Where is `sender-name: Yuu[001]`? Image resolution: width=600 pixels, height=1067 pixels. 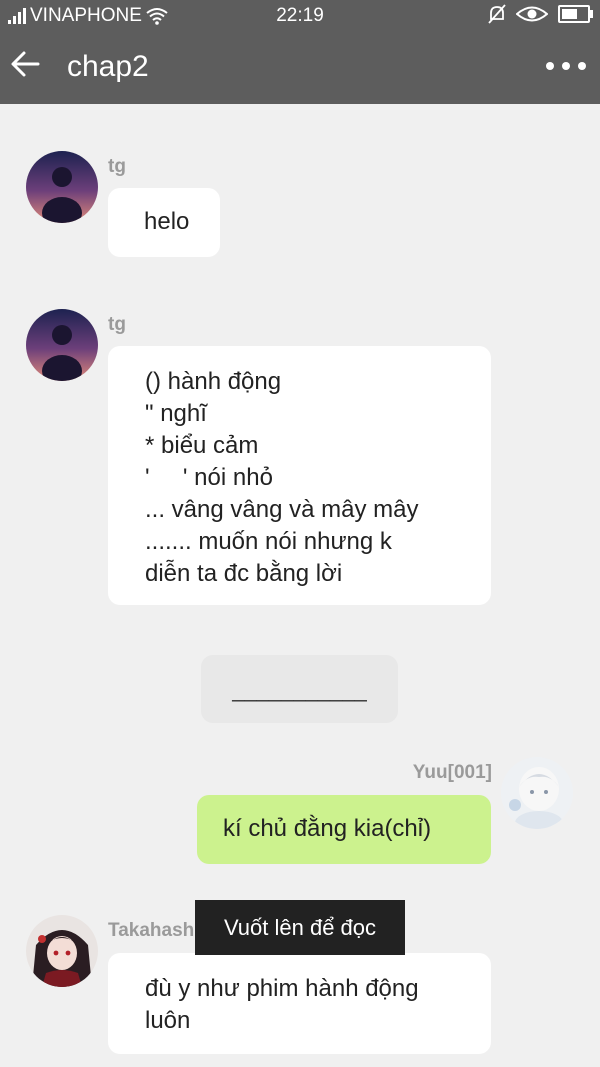
sender-name: Yuu[001] is located at coordinates (452, 772).